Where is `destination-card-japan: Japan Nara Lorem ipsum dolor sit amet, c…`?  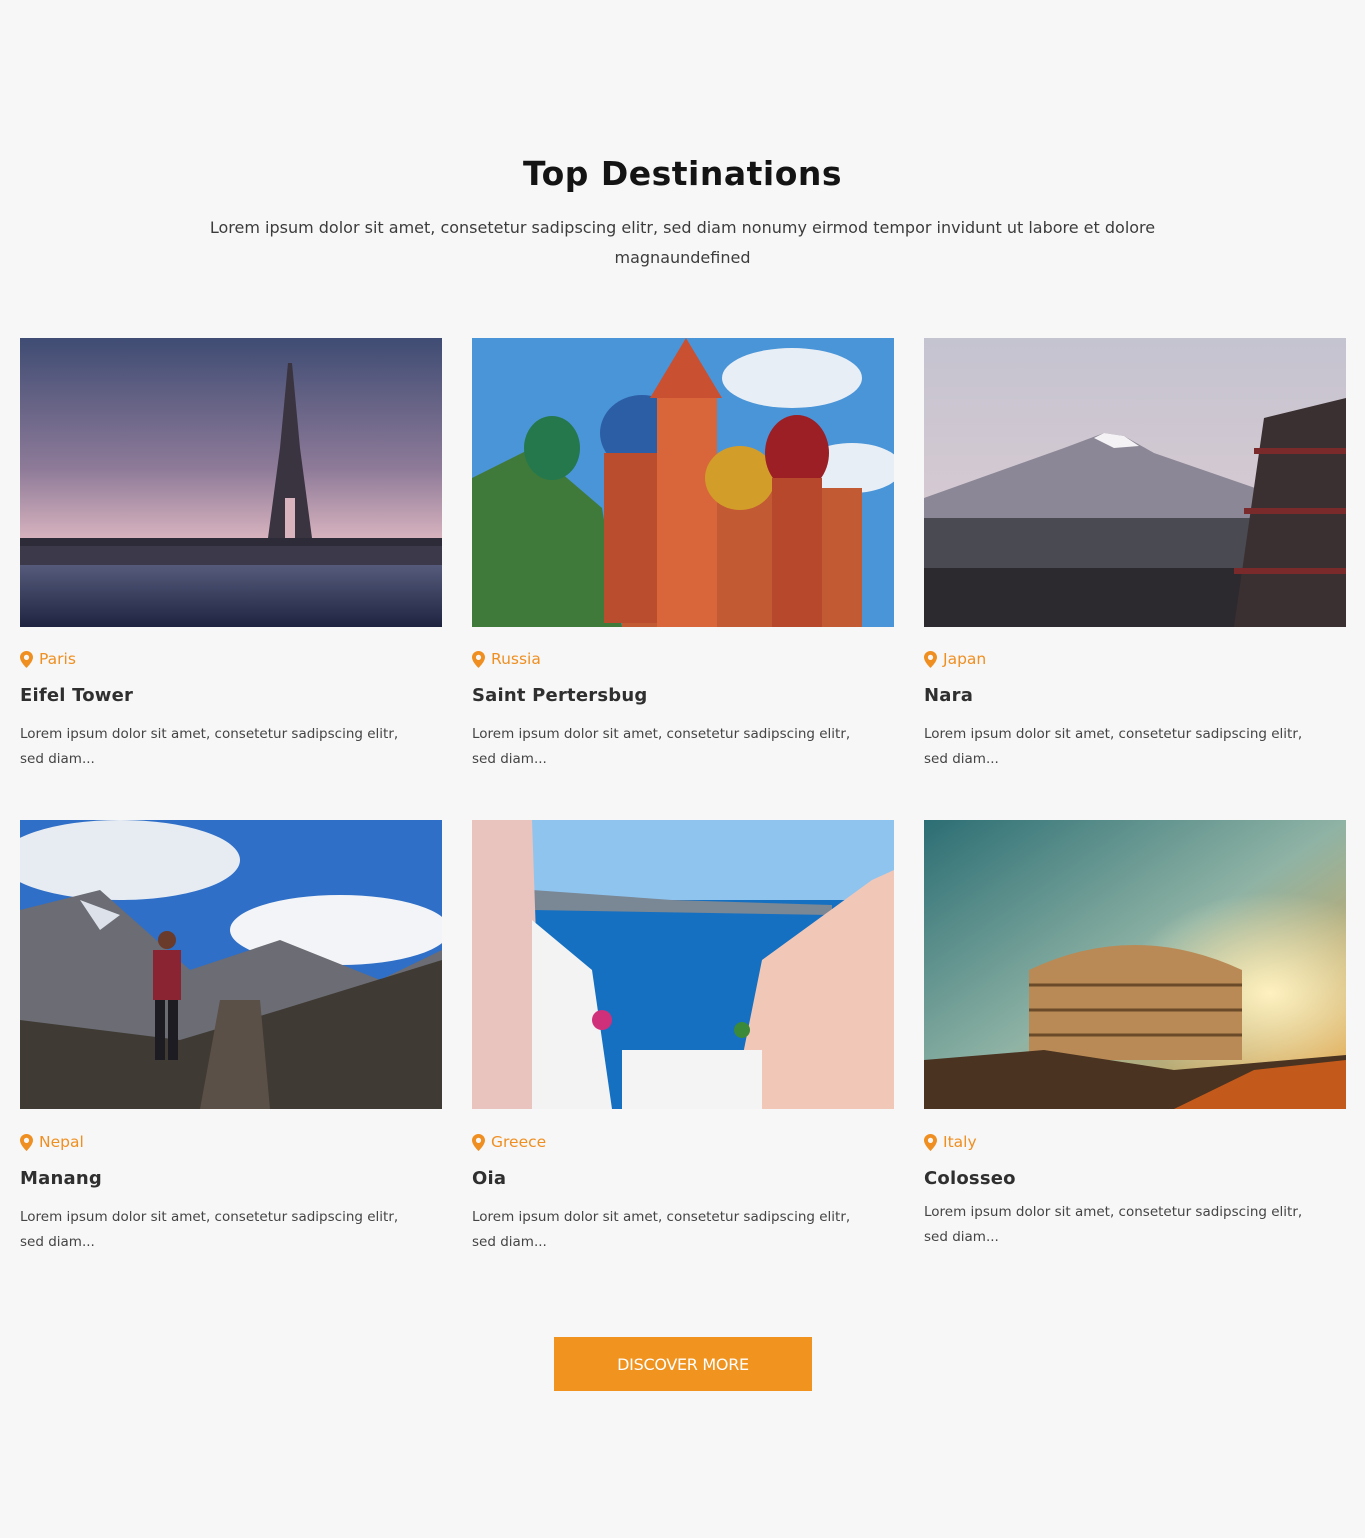 destination-card-japan: Japan Nara Lorem ipsum dolor sit amet, c… is located at coordinates (1135, 552).